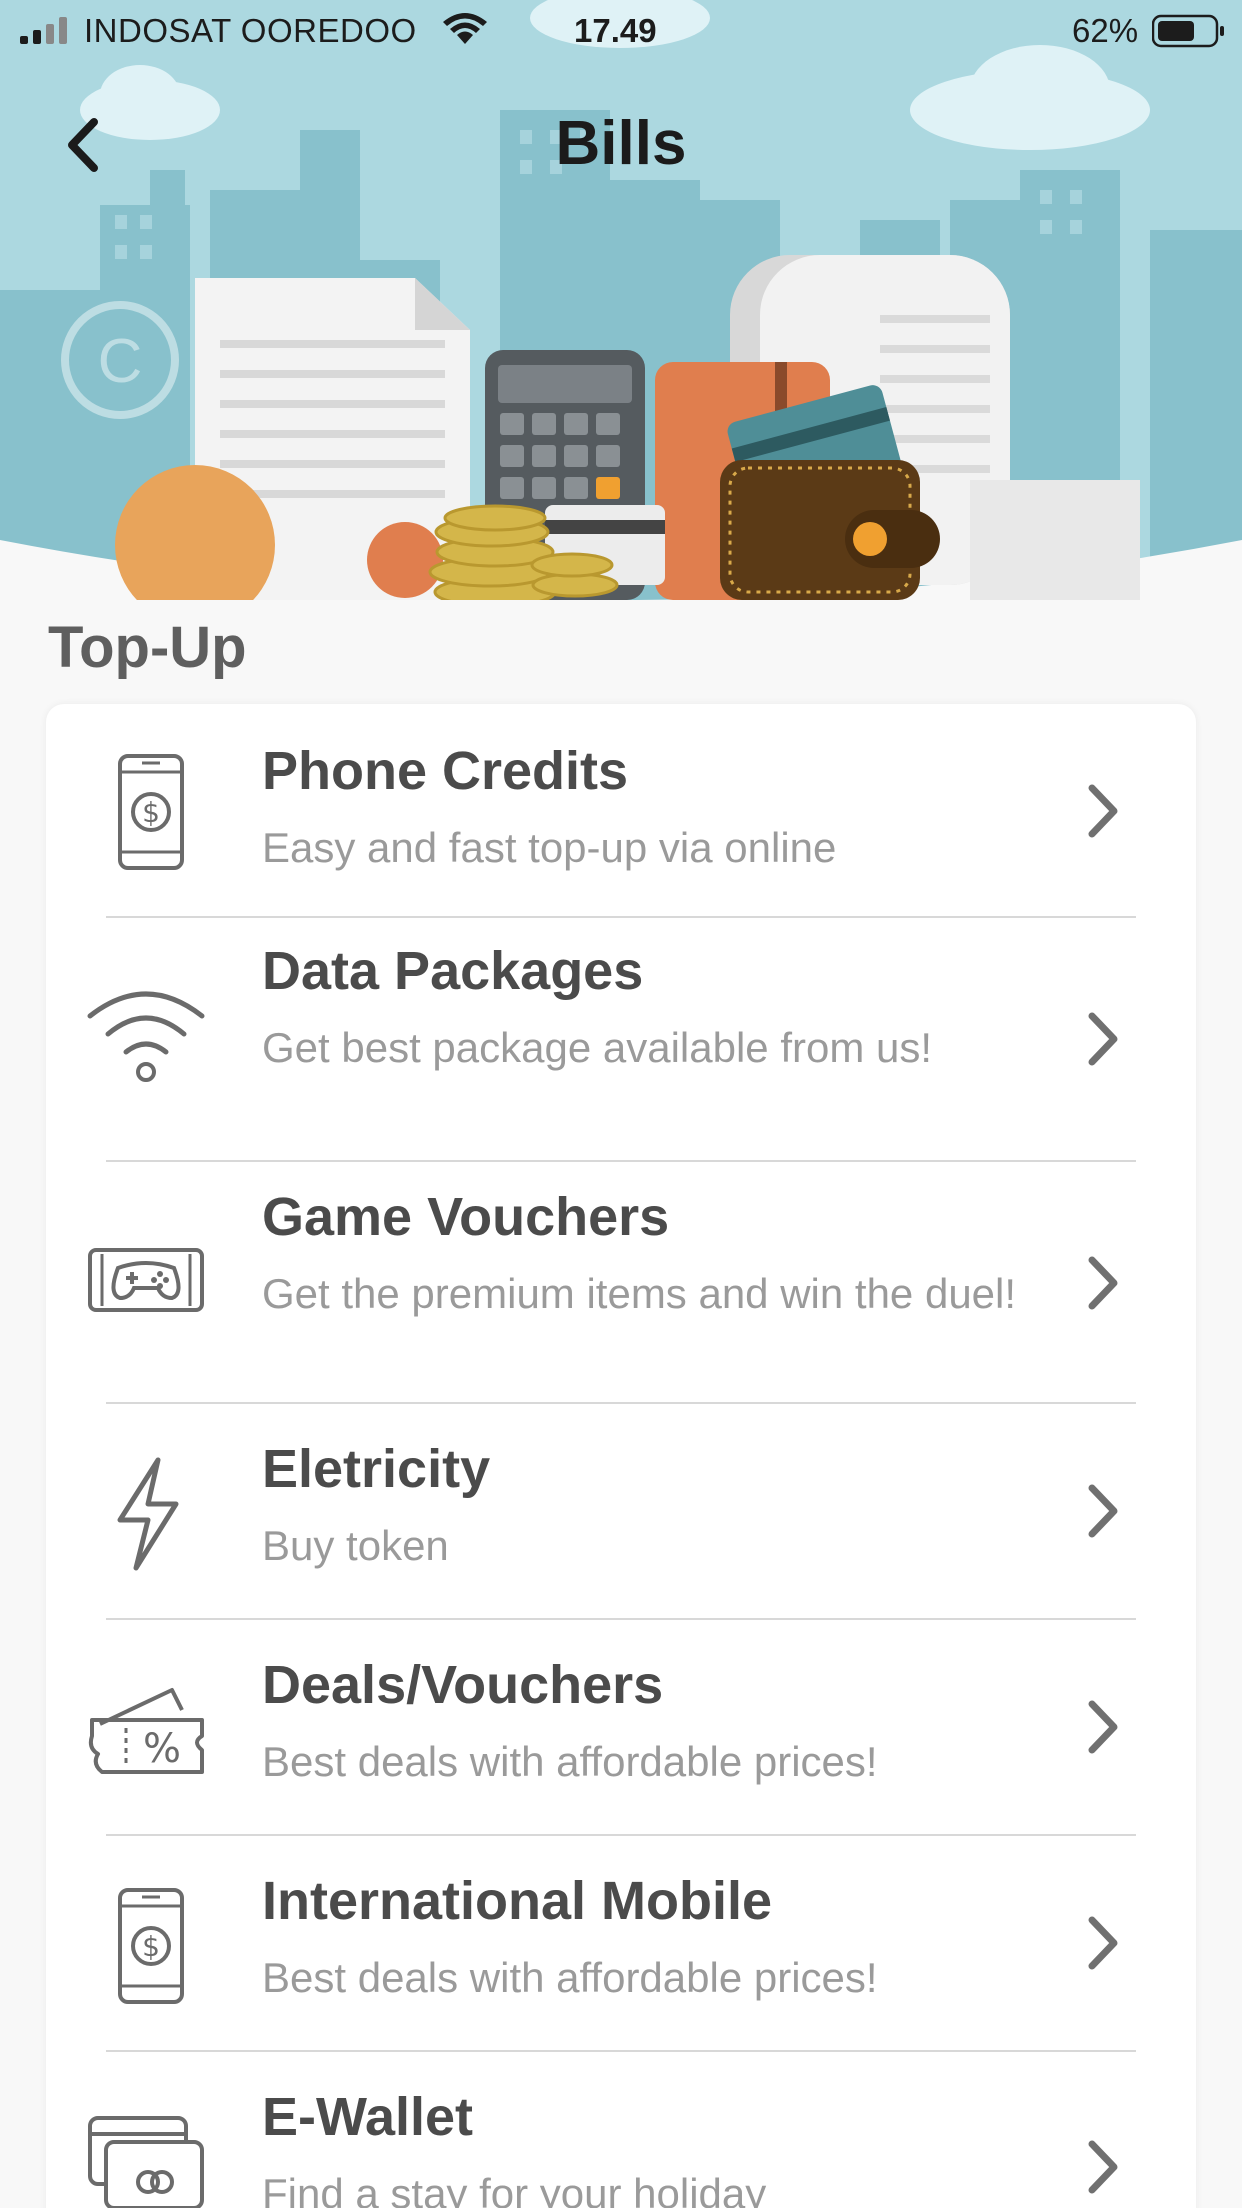 Image resolution: width=1242 pixels, height=2208 pixels. What do you see at coordinates (621, 143) in the screenshot?
I see `page-title: Bills` at bounding box center [621, 143].